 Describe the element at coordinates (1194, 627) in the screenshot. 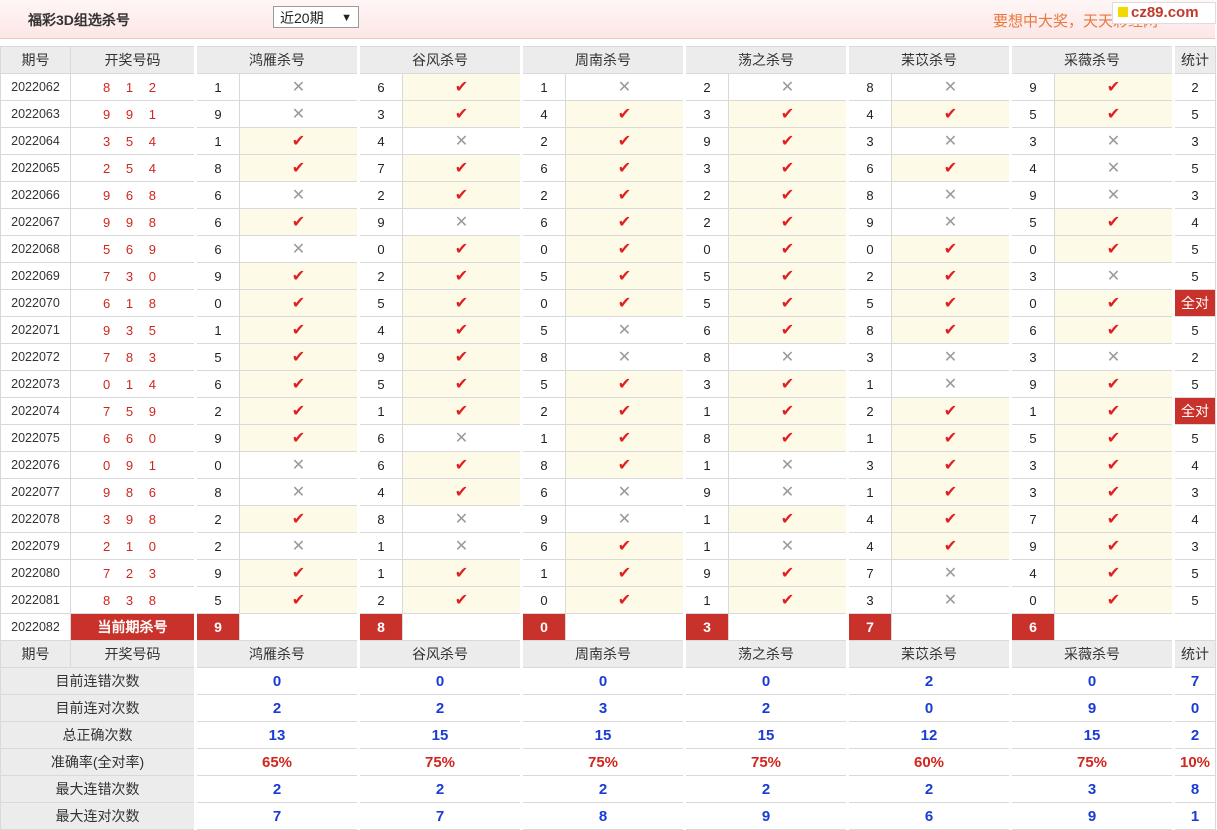

I see `stat-cell` at that location.